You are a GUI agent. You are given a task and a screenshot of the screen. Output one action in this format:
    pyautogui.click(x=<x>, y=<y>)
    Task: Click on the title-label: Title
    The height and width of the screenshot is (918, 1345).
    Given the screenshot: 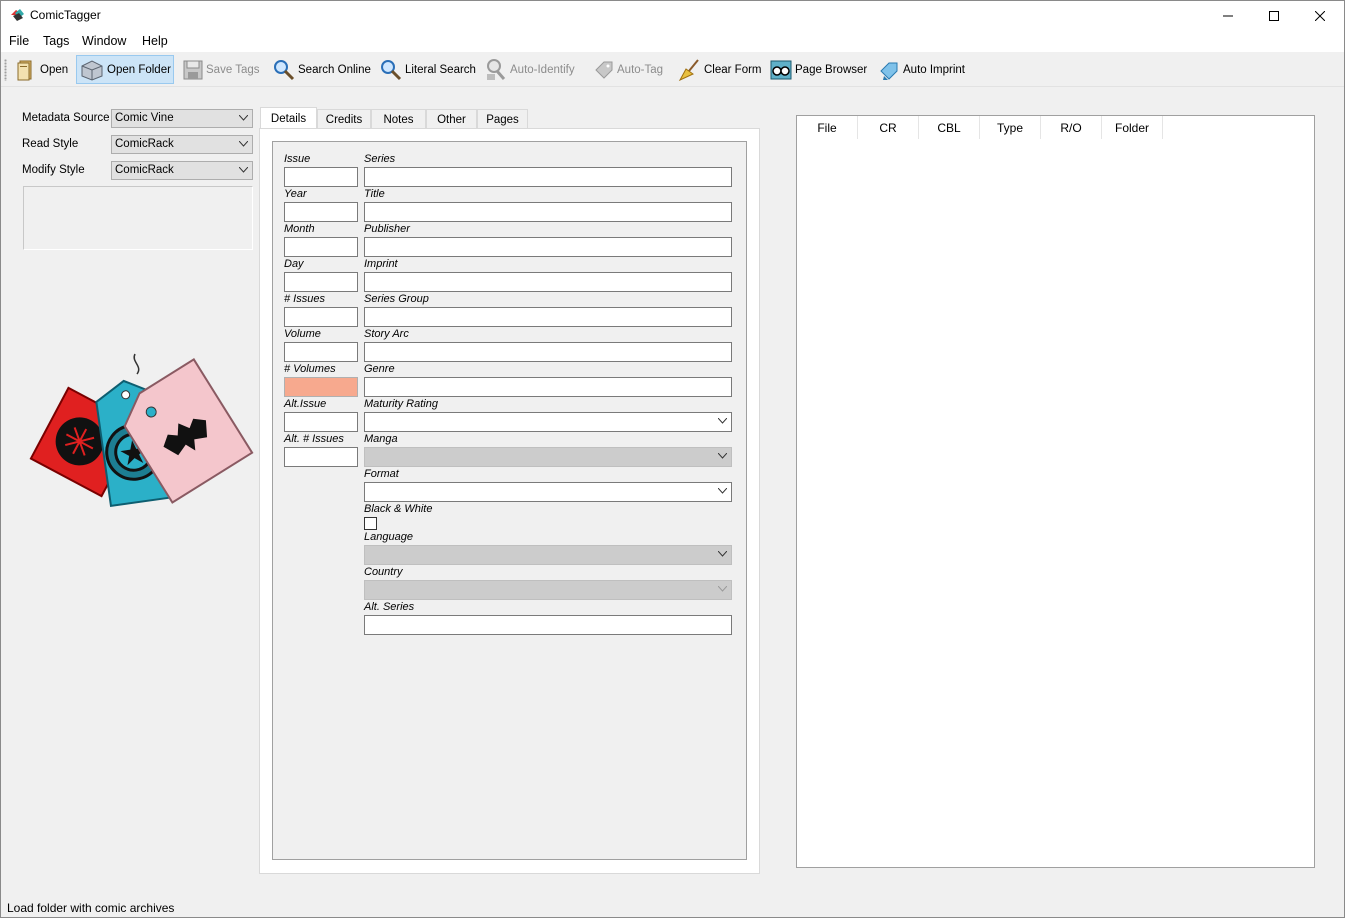 What is the action you would take?
    pyautogui.click(x=374, y=194)
    